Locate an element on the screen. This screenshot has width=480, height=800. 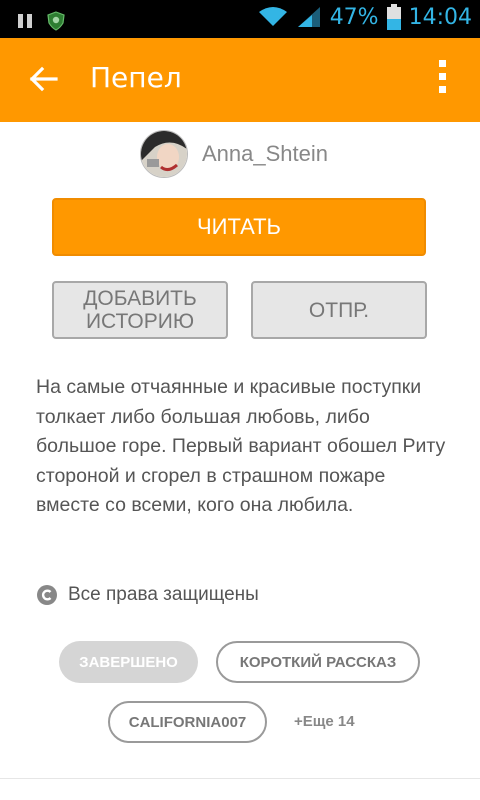
copyright-icon is located at coordinates (47, 595).